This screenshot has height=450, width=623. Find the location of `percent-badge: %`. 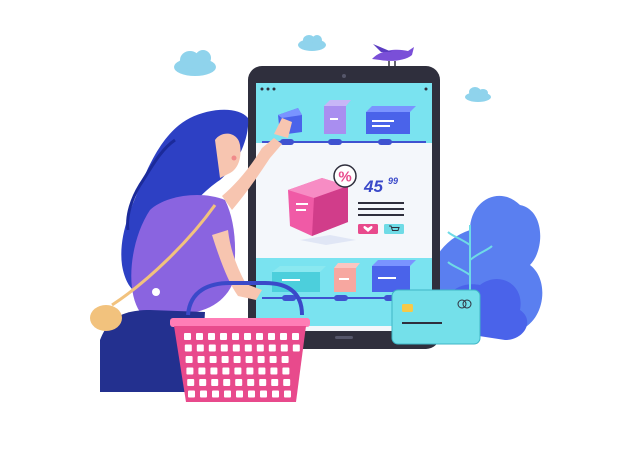

percent-badge: % is located at coordinates (345, 176).